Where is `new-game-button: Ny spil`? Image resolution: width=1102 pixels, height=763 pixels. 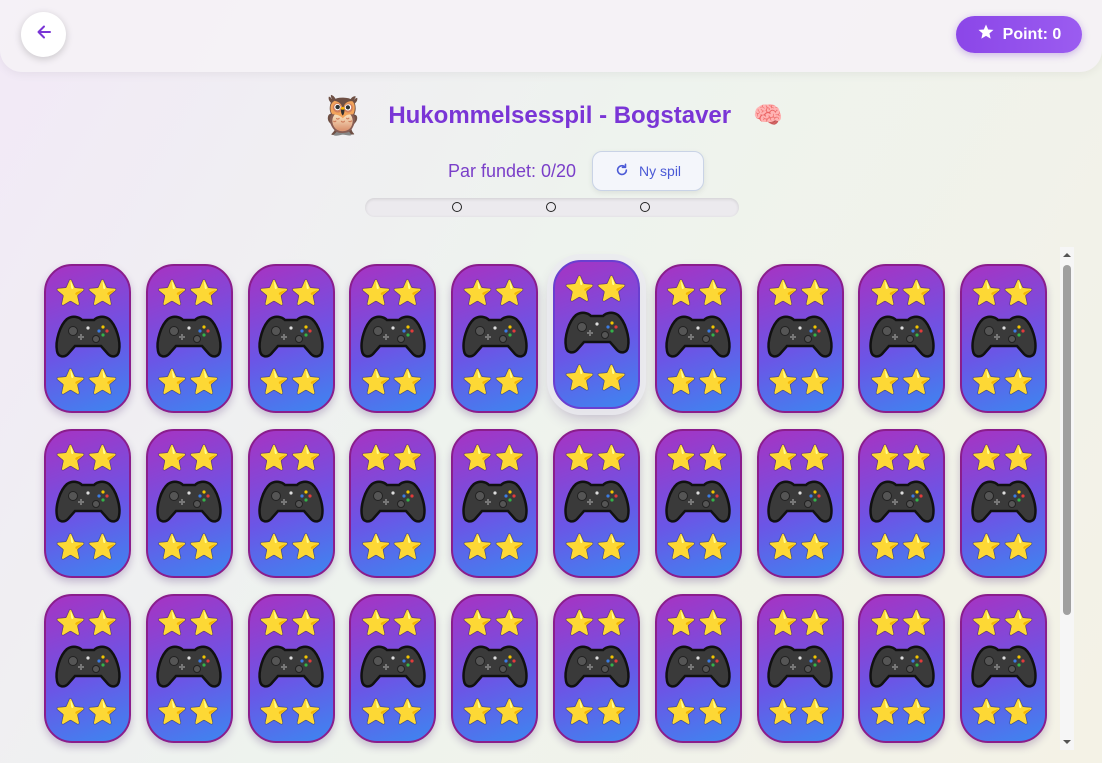 new-game-button: Ny spil is located at coordinates (648, 171).